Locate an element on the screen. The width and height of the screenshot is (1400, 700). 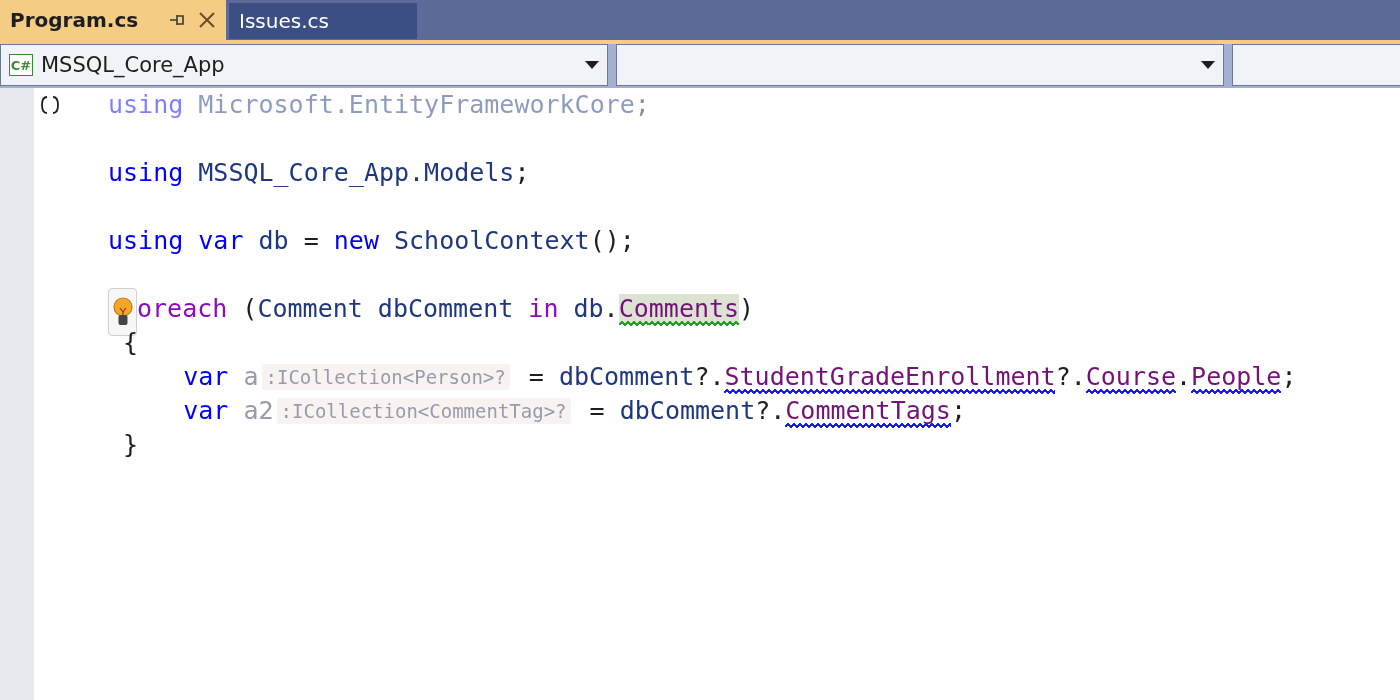
punctuation: ) is located at coordinates (747, 309).